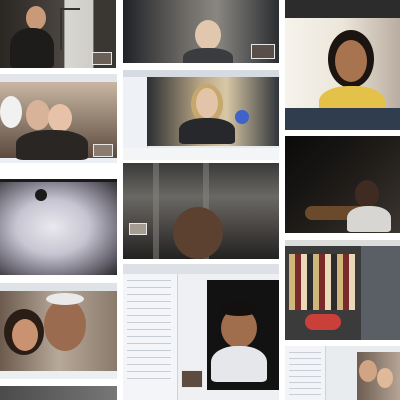 The image size is (400, 400). Describe the element at coordinates (70, 29) in the screenshot. I see `whiteboard-drawing` at that location.